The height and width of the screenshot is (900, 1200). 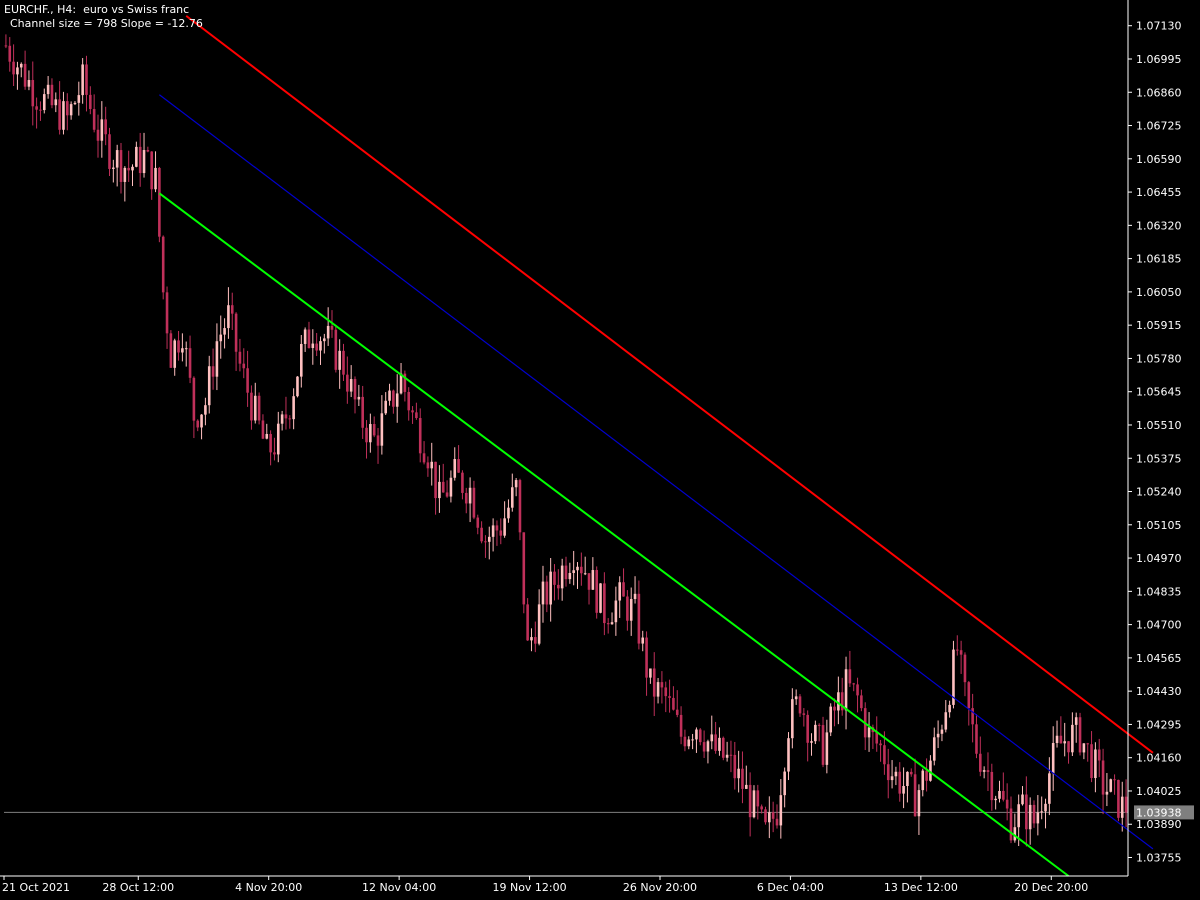 What do you see at coordinates (1159, 358) in the screenshot?
I see `y-tick-label: 1.05780` at bounding box center [1159, 358].